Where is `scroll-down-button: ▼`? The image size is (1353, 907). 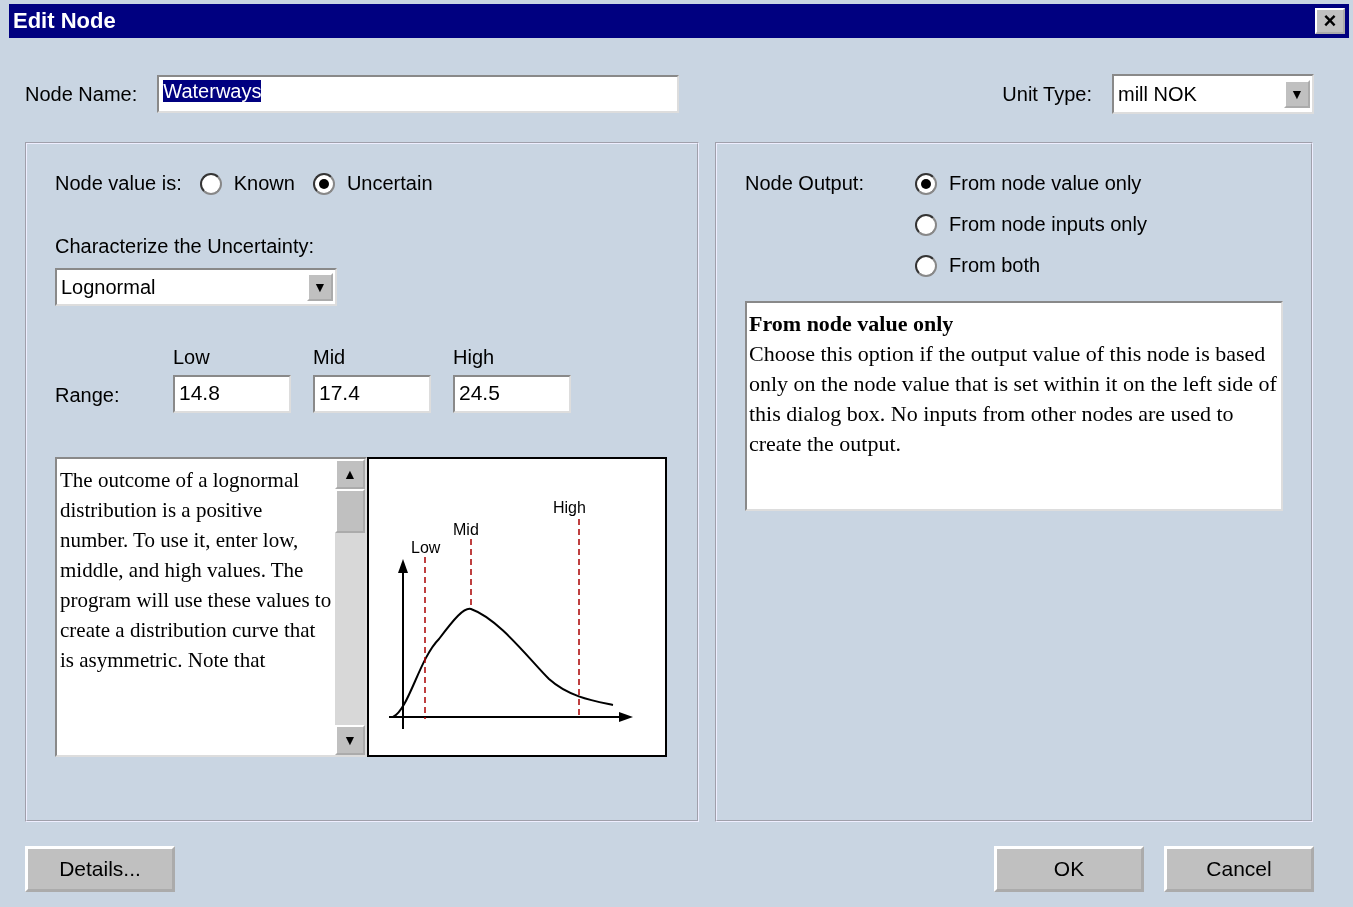 scroll-down-button: ▼ is located at coordinates (350, 740).